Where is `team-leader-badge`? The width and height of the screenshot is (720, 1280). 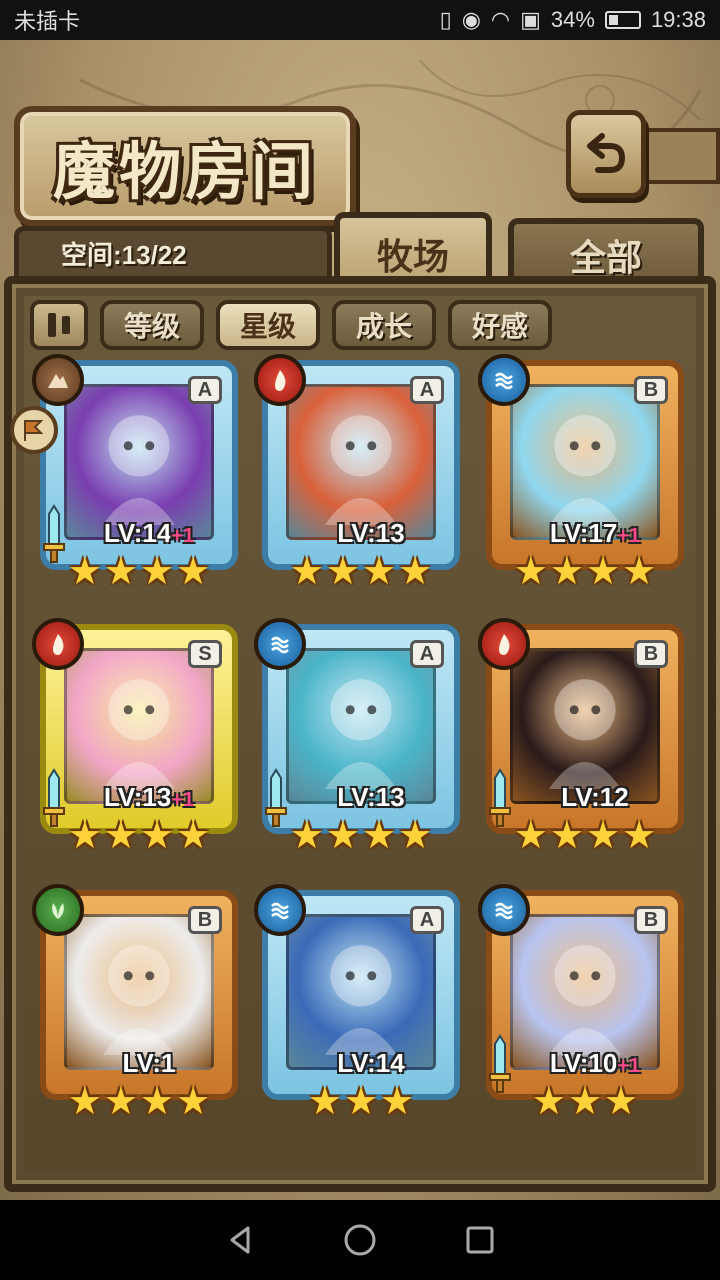 team-leader-badge is located at coordinates (34, 430).